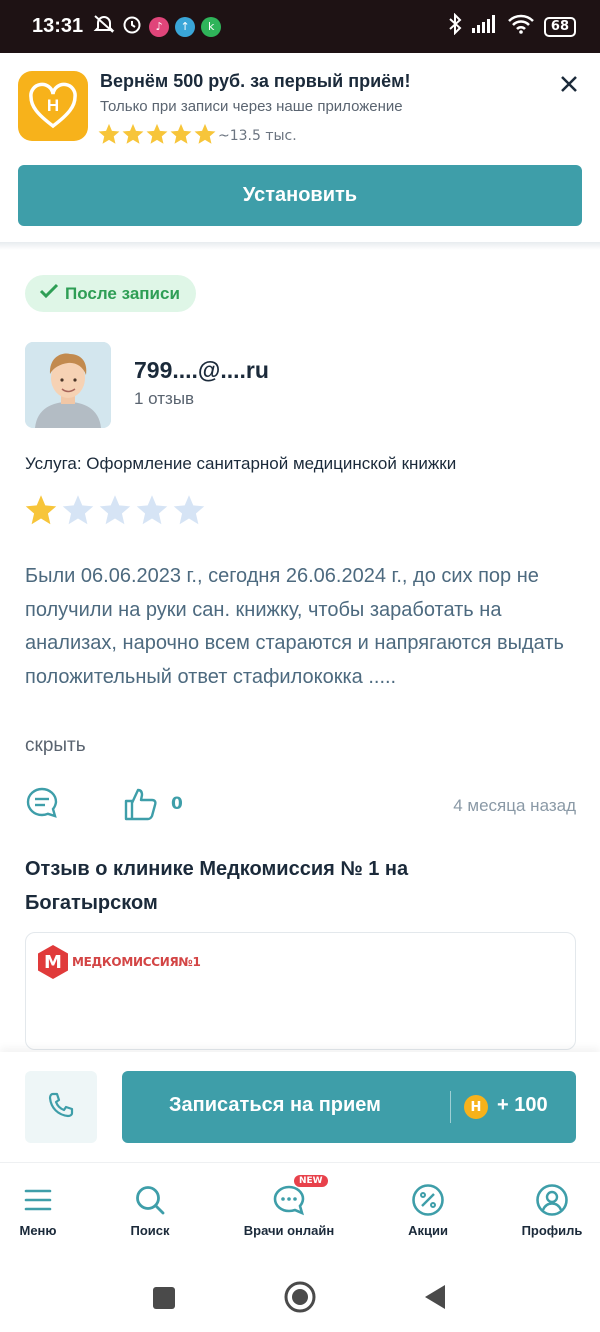  What do you see at coordinates (185, 26) in the screenshot?
I see `app-icon: ↑` at bounding box center [185, 26].